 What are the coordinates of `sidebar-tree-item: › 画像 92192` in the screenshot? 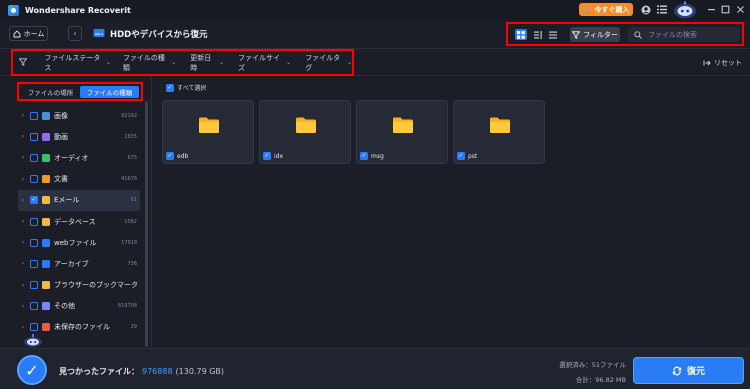 It's located at (79, 115).